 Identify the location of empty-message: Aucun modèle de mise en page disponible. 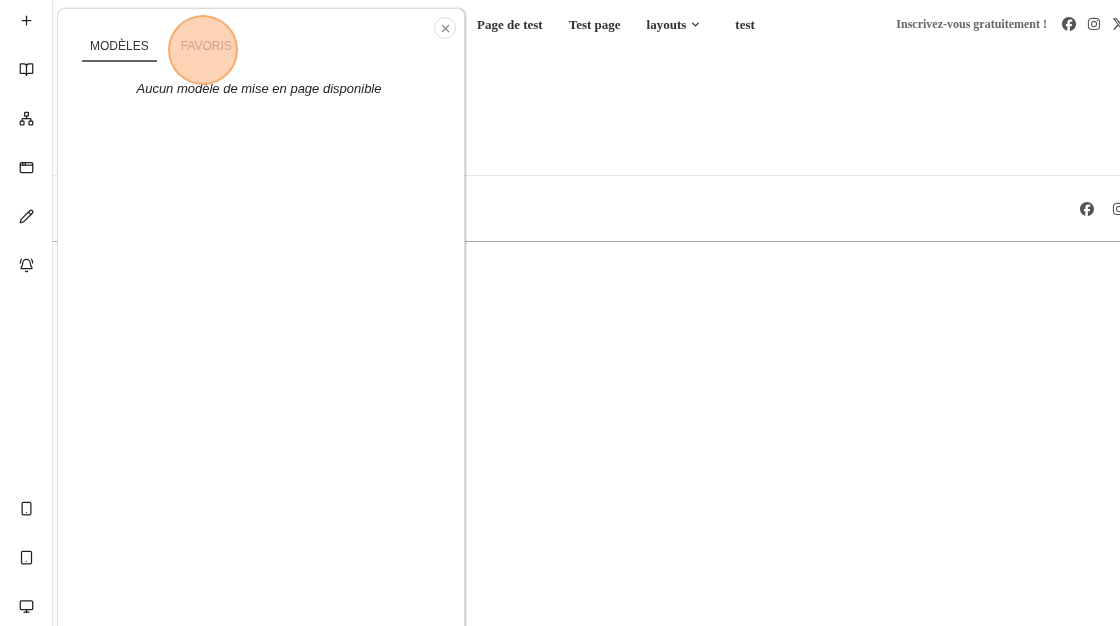
(259, 89).